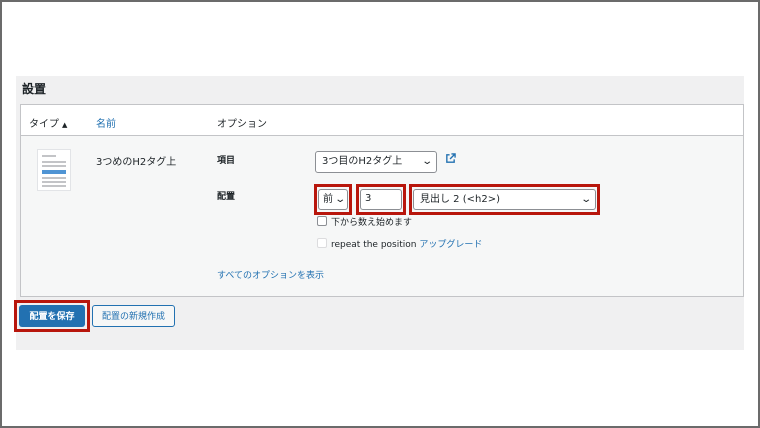 This screenshot has width=760, height=428. Describe the element at coordinates (322, 221) in the screenshot. I see `count-from-bottom-checkbox` at that location.